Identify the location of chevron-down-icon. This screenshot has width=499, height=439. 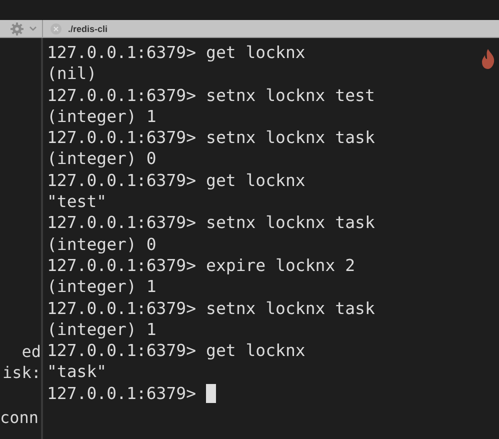
(33, 29).